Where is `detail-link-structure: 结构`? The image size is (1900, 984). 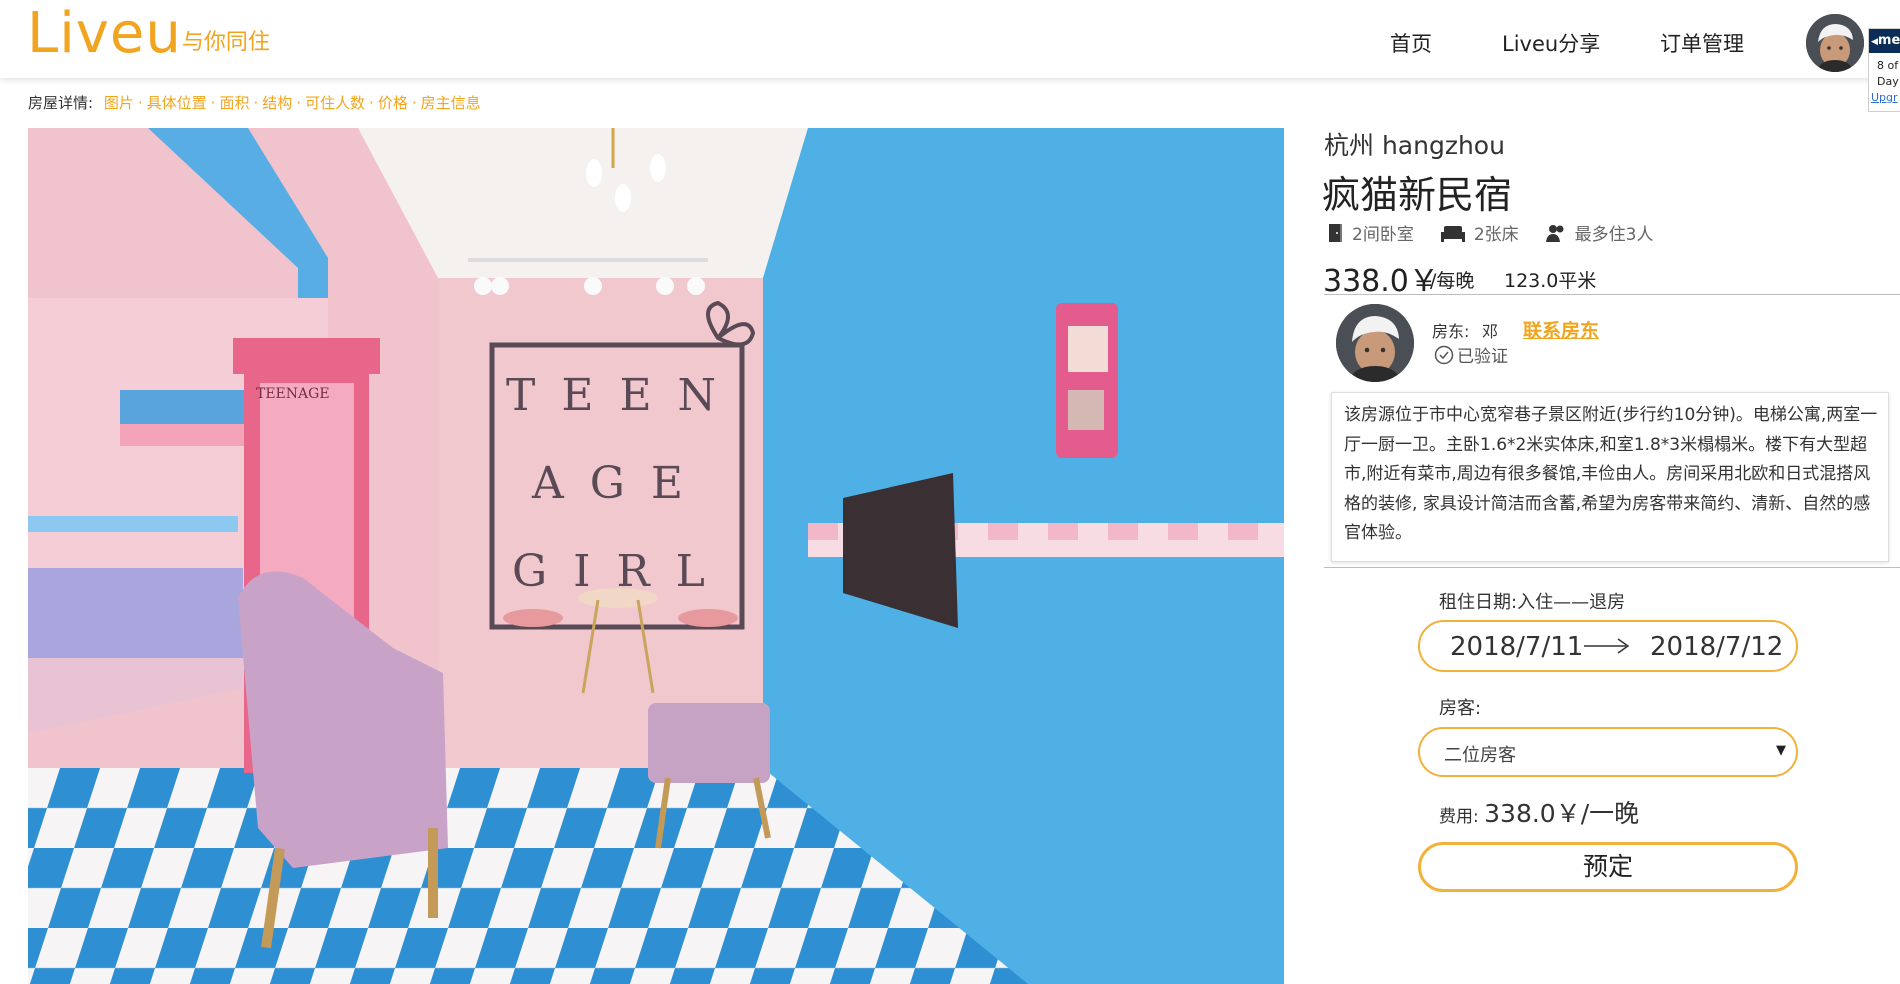 detail-link-structure: 结构 is located at coordinates (277, 103).